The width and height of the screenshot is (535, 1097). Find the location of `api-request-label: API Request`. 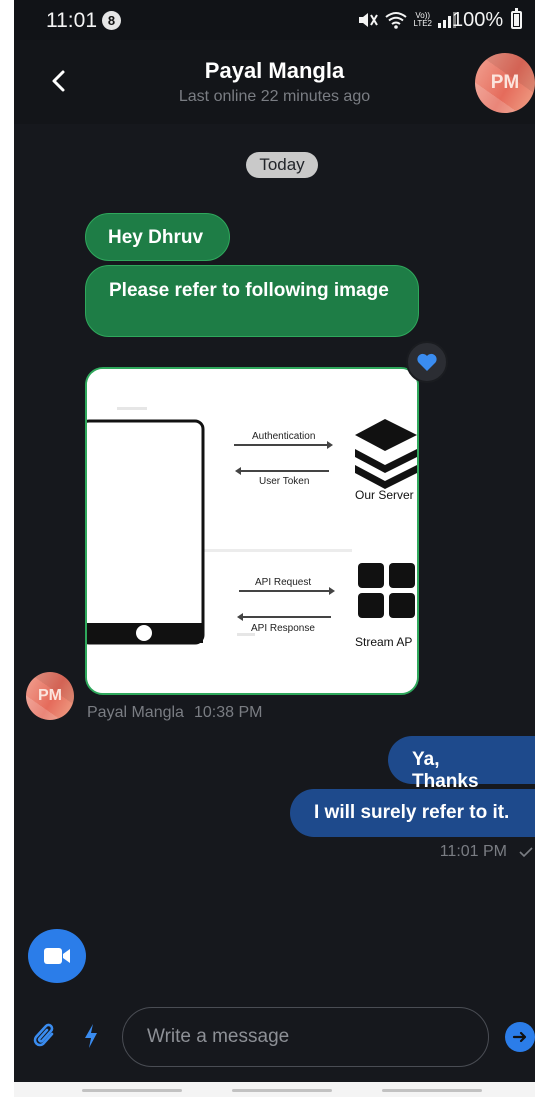

api-request-label: API Request is located at coordinates (283, 582).